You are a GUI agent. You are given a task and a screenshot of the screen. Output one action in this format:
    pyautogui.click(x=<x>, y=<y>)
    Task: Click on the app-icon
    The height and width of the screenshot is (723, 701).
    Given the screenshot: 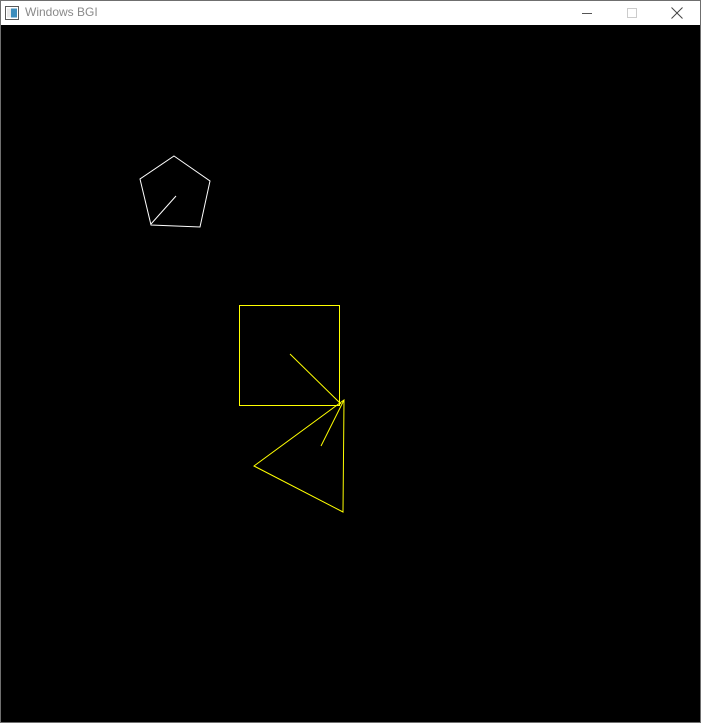 What is the action you would take?
    pyautogui.click(x=12, y=13)
    